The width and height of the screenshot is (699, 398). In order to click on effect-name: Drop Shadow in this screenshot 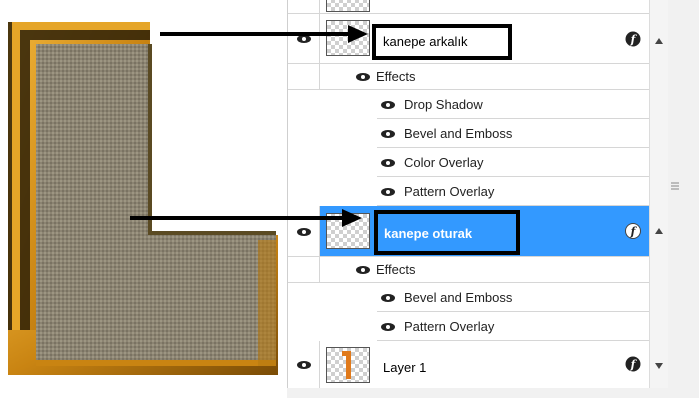, I will do `click(443, 104)`.